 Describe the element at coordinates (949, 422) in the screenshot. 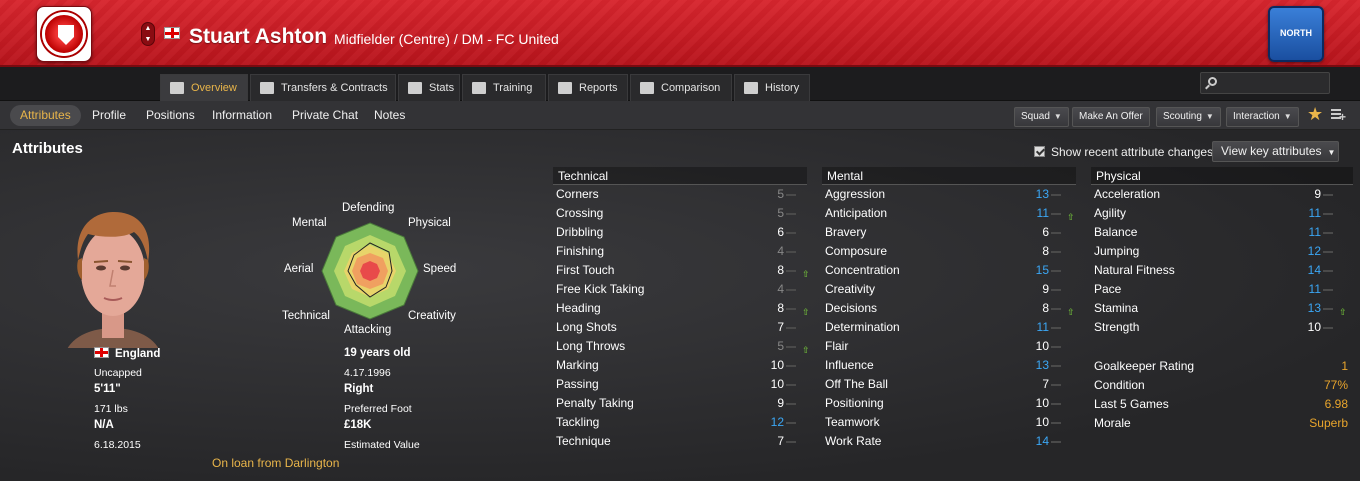

I see `attribute-row: Teamwork 10` at that location.